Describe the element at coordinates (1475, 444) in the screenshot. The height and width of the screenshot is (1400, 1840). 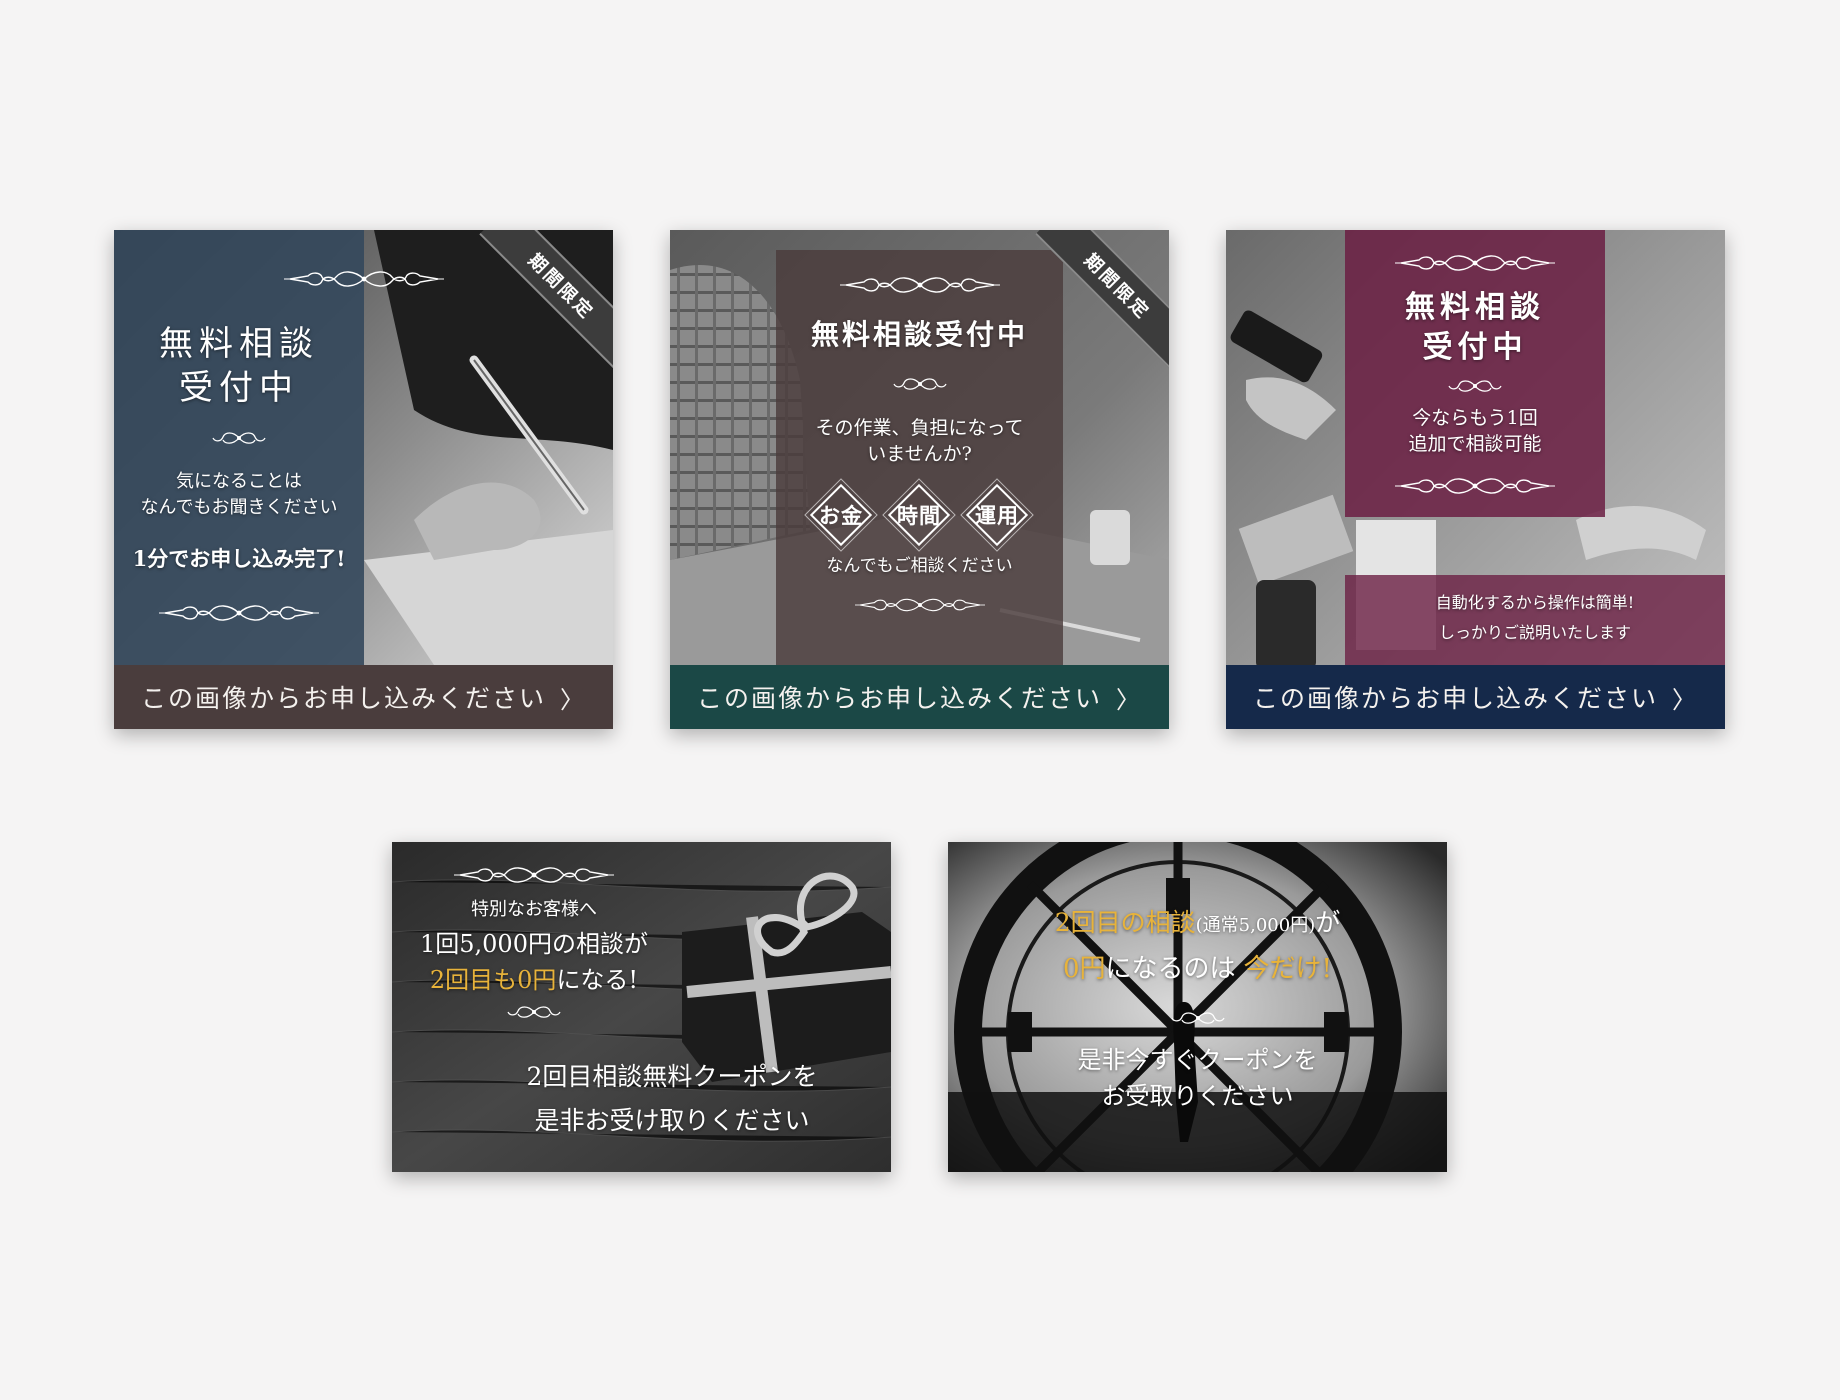
I see `subtext-line2: 追加で相談可能` at that location.